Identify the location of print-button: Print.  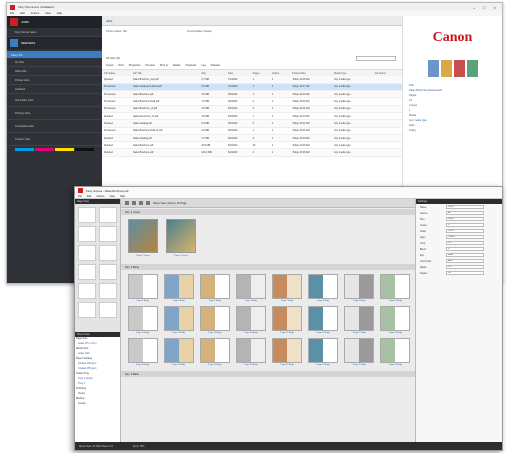
(120, 65).